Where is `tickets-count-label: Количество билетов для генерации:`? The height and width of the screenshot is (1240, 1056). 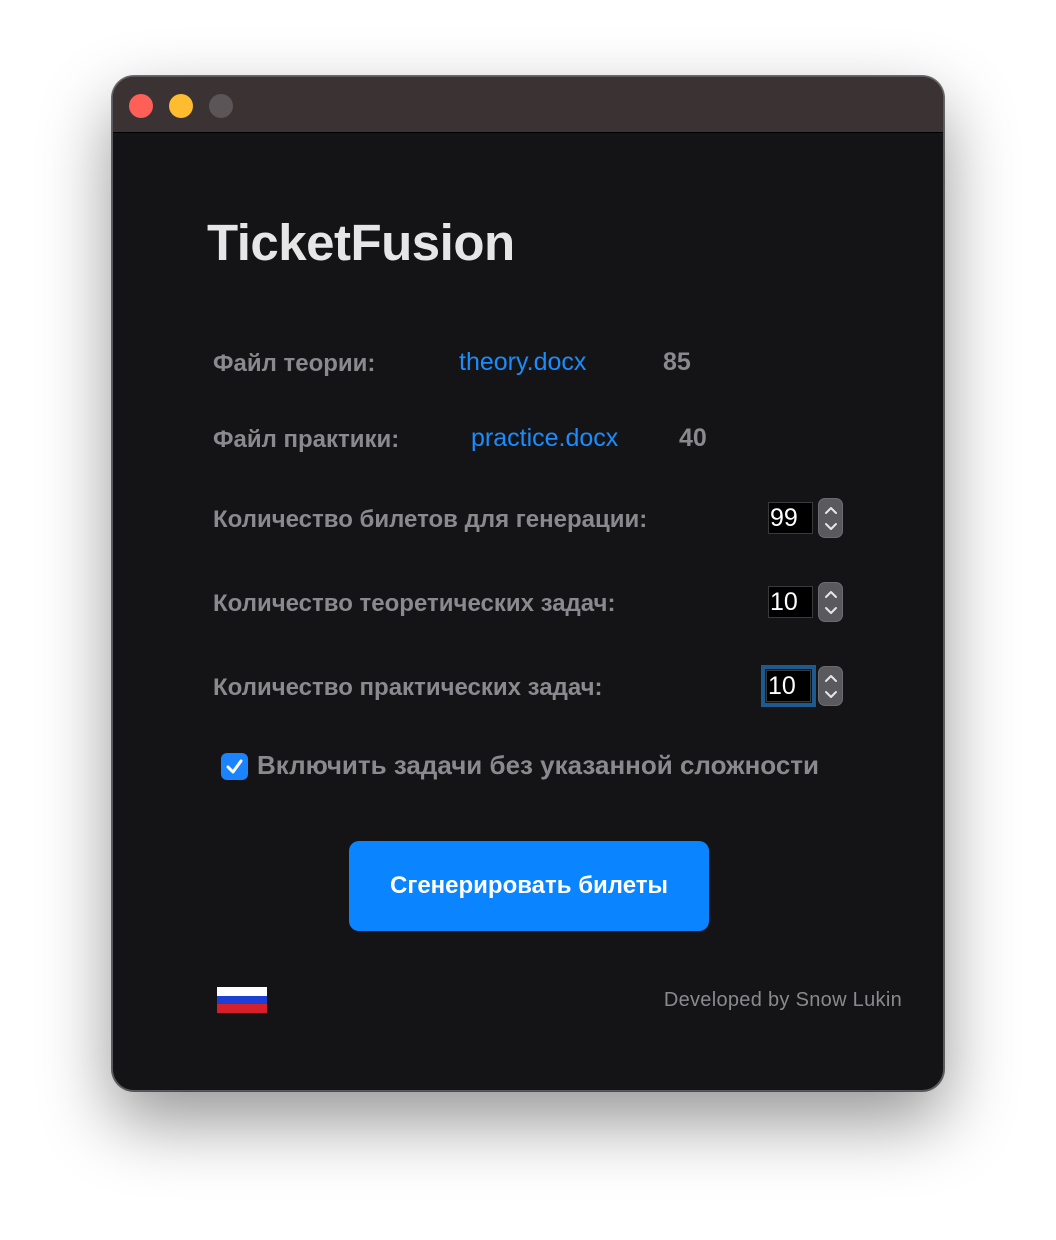
tickets-count-label: Количество билетов для генерации: is located at coordinates (430, 519).